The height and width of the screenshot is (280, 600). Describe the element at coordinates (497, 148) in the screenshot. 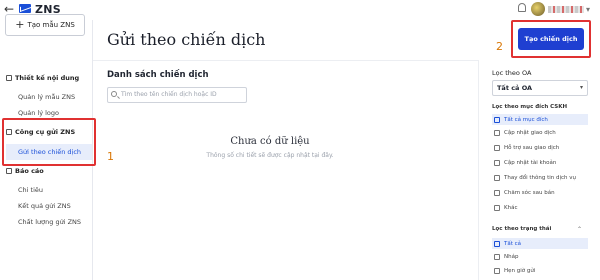

I see `support-icon` at that location.